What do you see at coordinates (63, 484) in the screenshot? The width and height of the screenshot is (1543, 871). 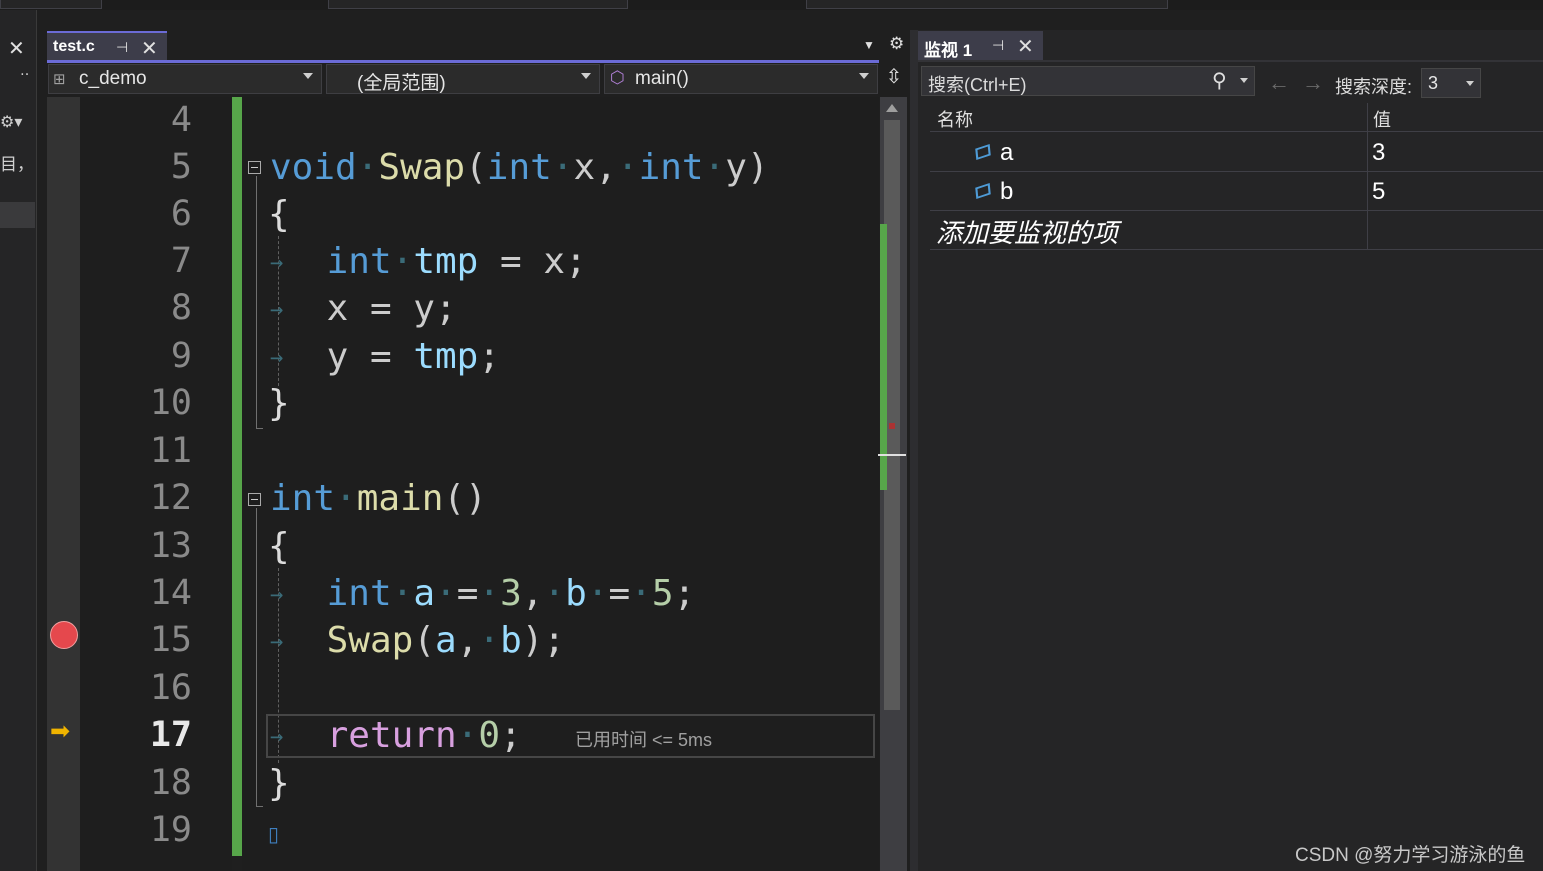 I see `glyph-margin` at bounding box center [63, 484].